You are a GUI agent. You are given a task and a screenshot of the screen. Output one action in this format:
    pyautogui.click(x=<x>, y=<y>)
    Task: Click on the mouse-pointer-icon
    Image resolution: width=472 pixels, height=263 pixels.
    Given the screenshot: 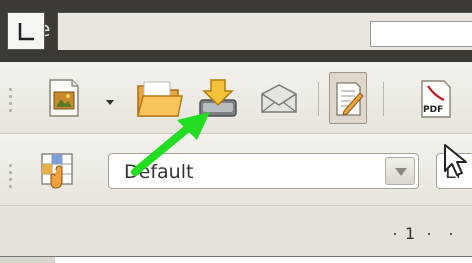 What is the action you would take?
    pyautogui.click(x=455, y=160)
    